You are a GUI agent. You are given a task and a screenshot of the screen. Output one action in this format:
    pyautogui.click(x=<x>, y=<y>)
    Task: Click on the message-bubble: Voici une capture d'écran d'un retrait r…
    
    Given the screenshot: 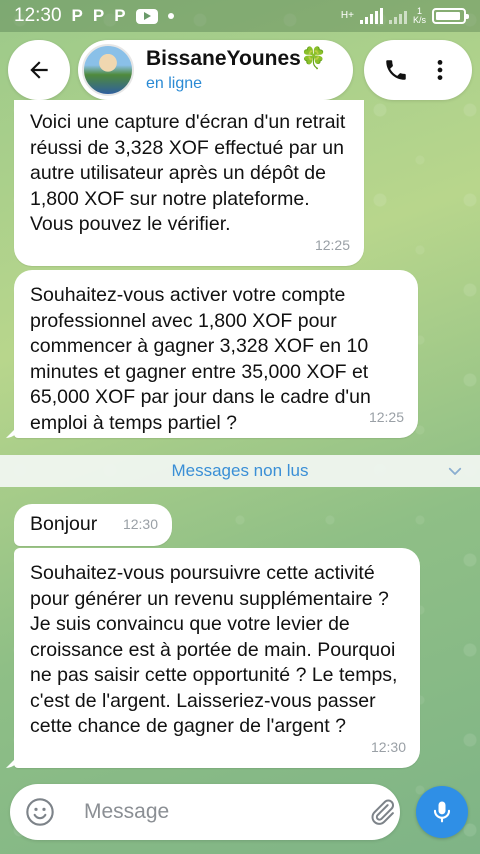 What is the action you would take?
    pyautogui.click(x=189, y=183)
    